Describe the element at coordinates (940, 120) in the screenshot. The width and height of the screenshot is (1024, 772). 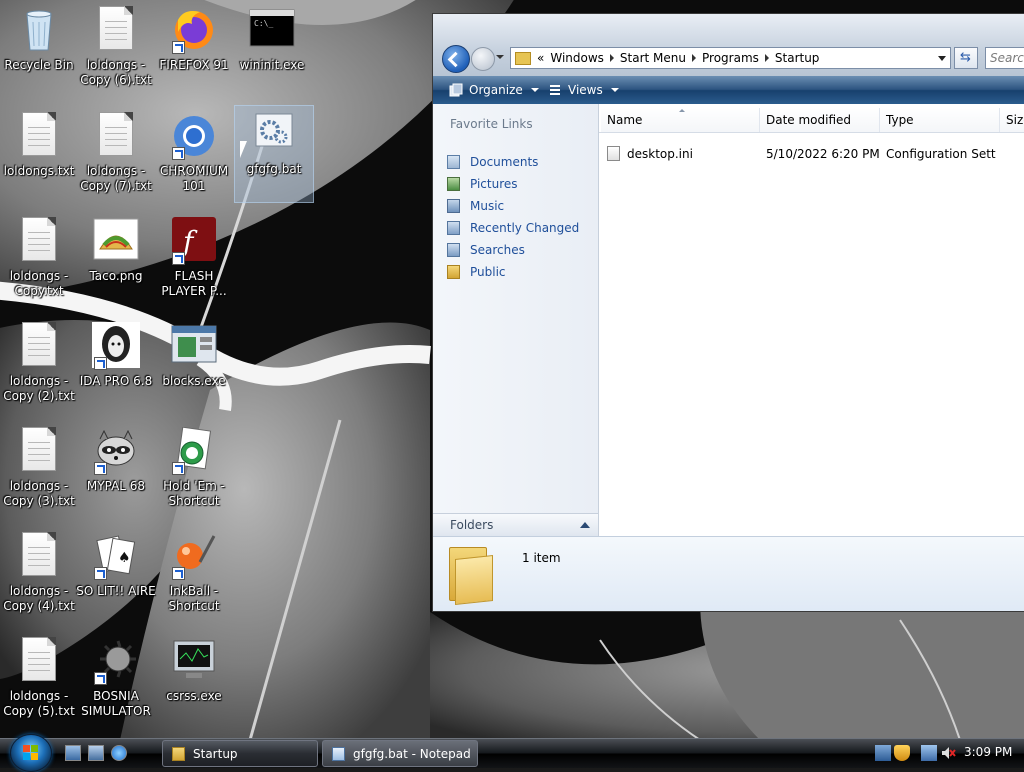
I see `column-header-type: Type` at that location.